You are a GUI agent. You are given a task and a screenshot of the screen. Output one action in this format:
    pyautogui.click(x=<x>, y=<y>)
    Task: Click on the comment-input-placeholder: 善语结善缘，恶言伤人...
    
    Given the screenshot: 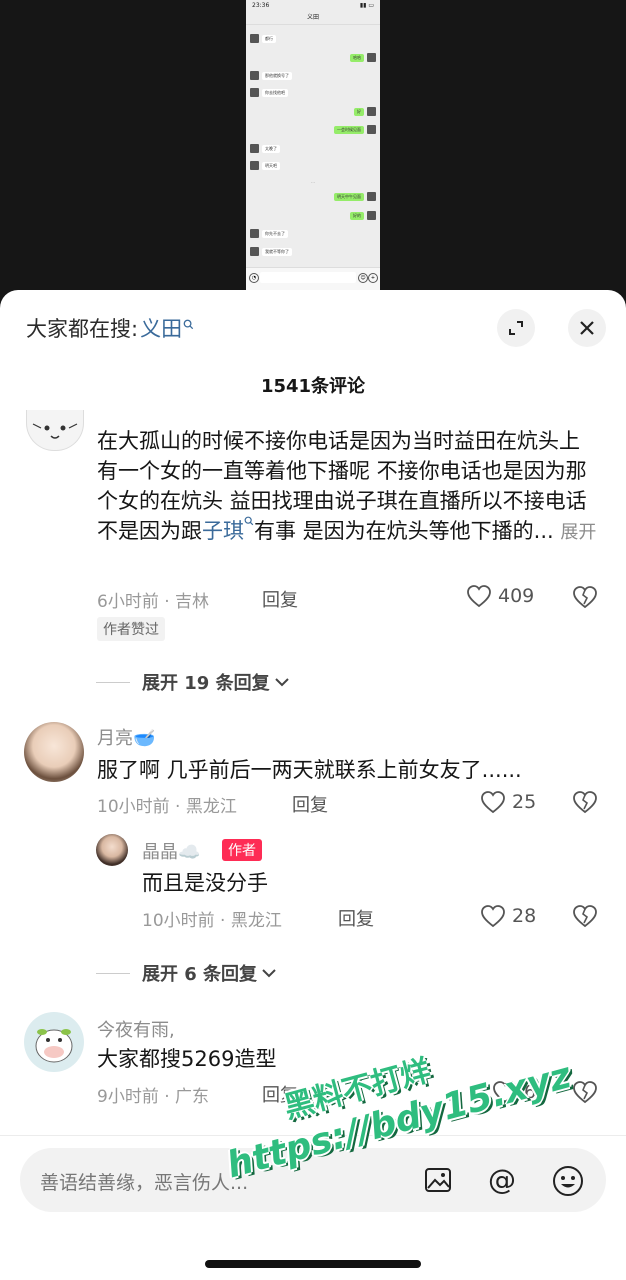 What is the action you would take?
    pyautogui.click(x=144, y=1183)
    